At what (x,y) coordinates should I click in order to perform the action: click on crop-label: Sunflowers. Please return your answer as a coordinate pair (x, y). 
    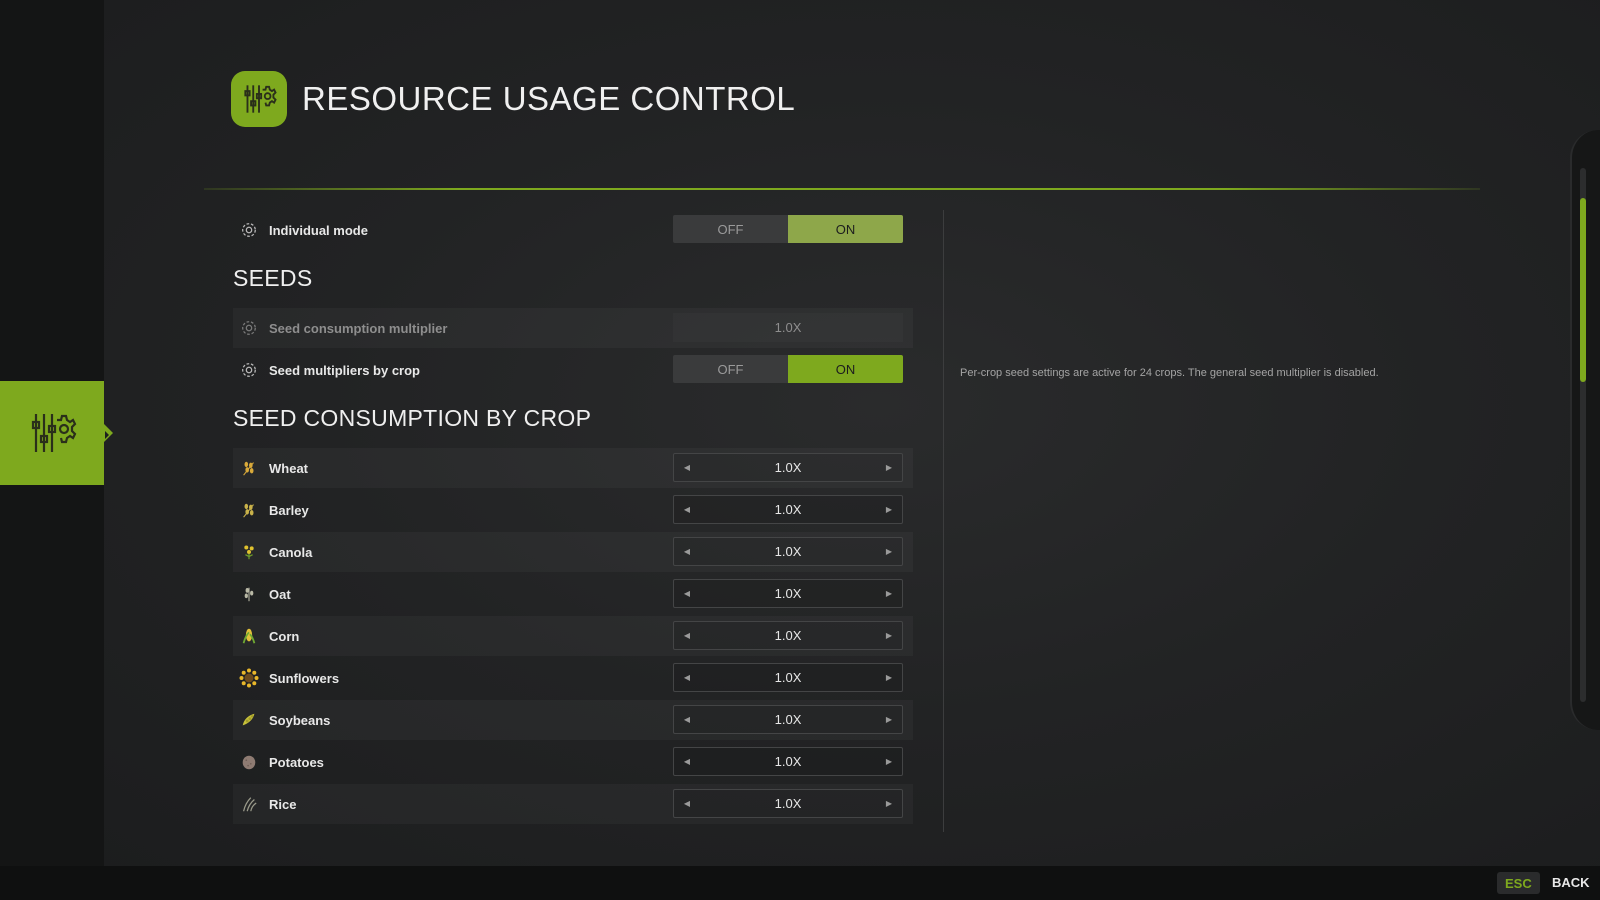
    Looking at the image, I should click on (304, 678).